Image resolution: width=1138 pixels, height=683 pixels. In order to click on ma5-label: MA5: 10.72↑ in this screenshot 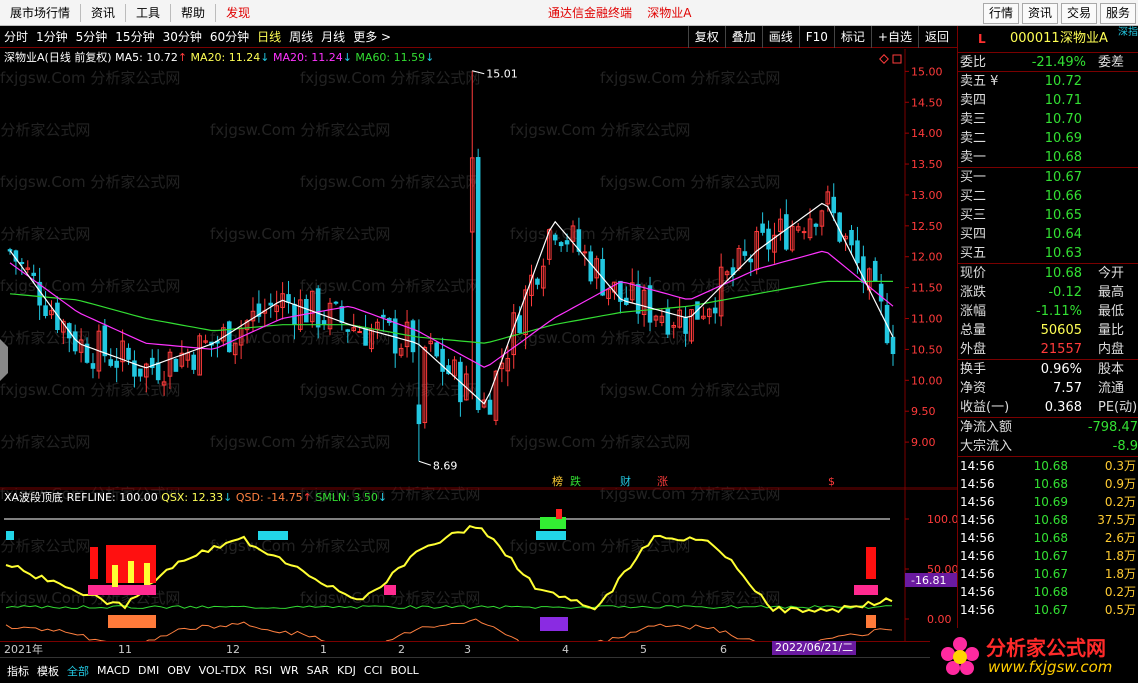, I will do `click(151, 57)`.